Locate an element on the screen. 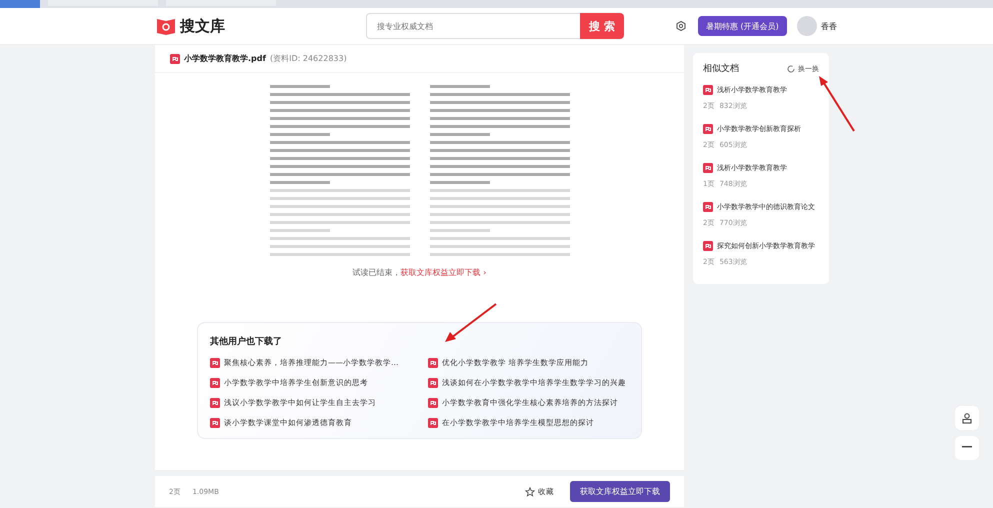 This screenshot has height=508, width=993. annotation-arrow is located at coordinates (470, 323).